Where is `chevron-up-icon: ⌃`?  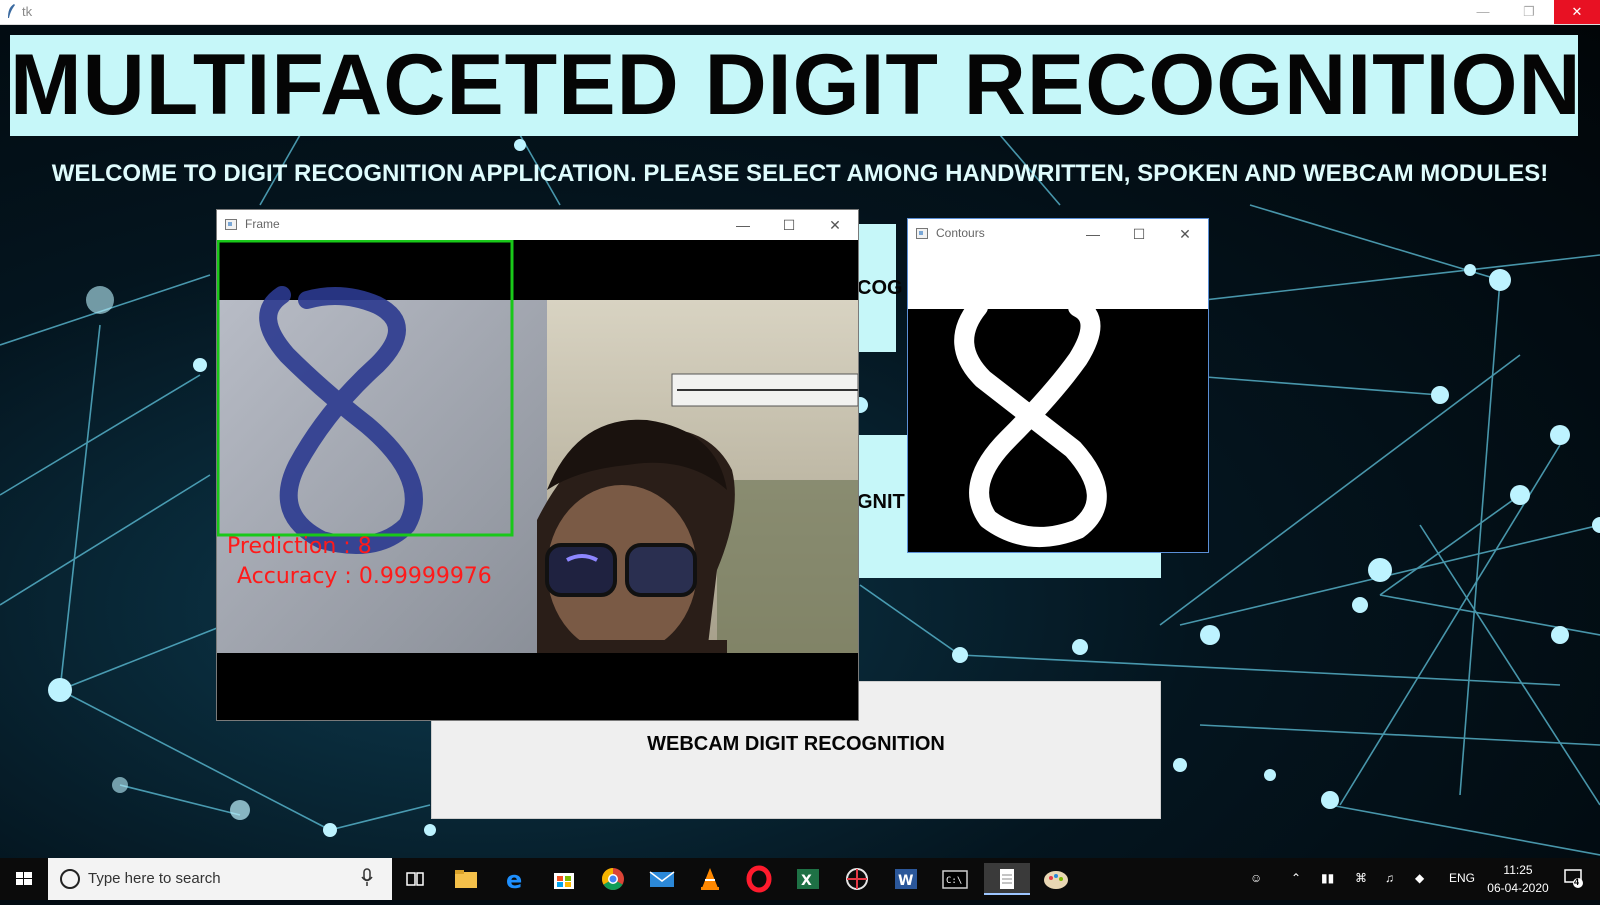
chevron-up-icon: ⌃ is located at coordinates (1296, 878).